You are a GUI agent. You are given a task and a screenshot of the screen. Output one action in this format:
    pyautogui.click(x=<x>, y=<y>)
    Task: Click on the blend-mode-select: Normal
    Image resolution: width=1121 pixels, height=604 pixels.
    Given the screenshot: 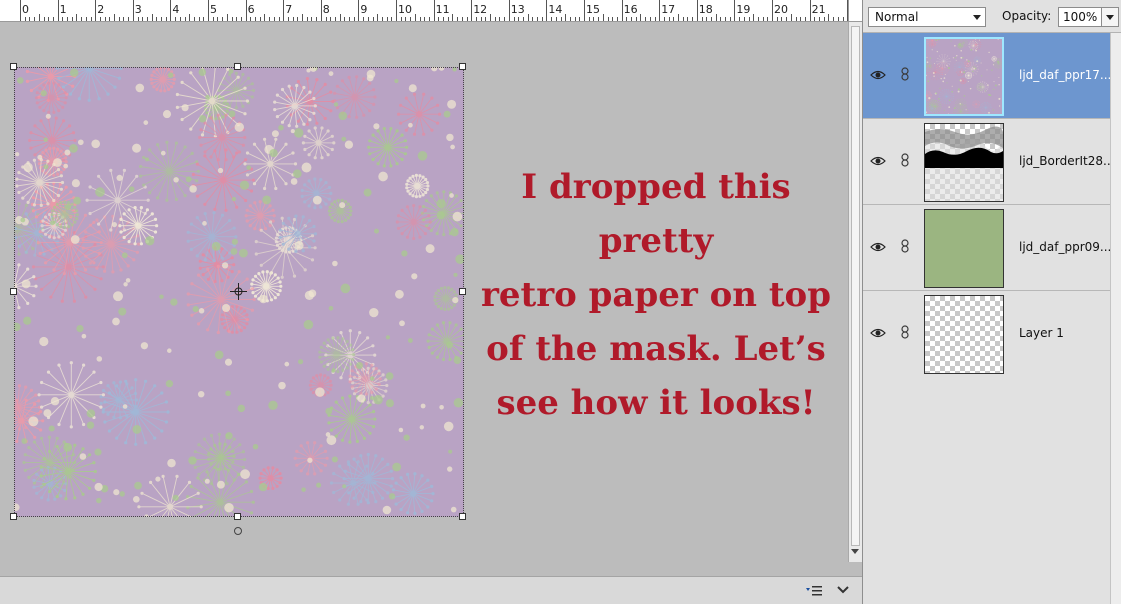 What is the action you would take?
    pyautogui.click(x=927, y=17)
    